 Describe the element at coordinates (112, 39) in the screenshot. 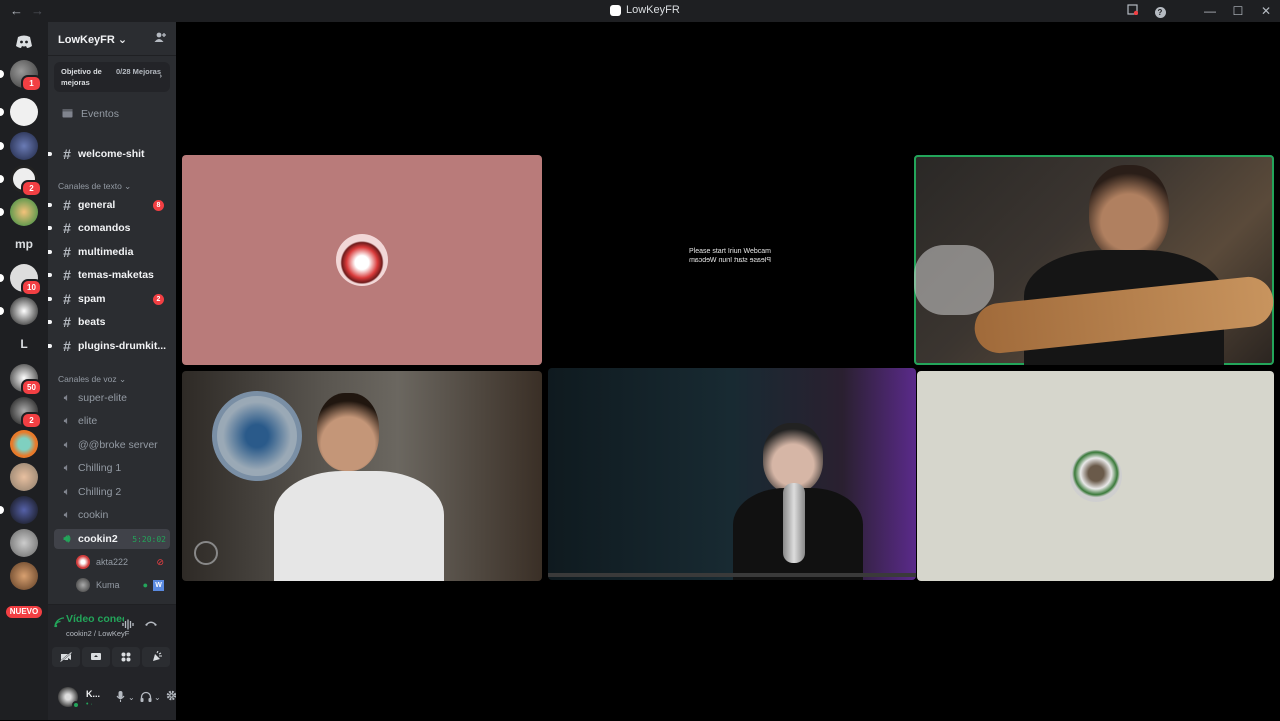

I see `server-header: LowKeyFR ⌄` at that location.